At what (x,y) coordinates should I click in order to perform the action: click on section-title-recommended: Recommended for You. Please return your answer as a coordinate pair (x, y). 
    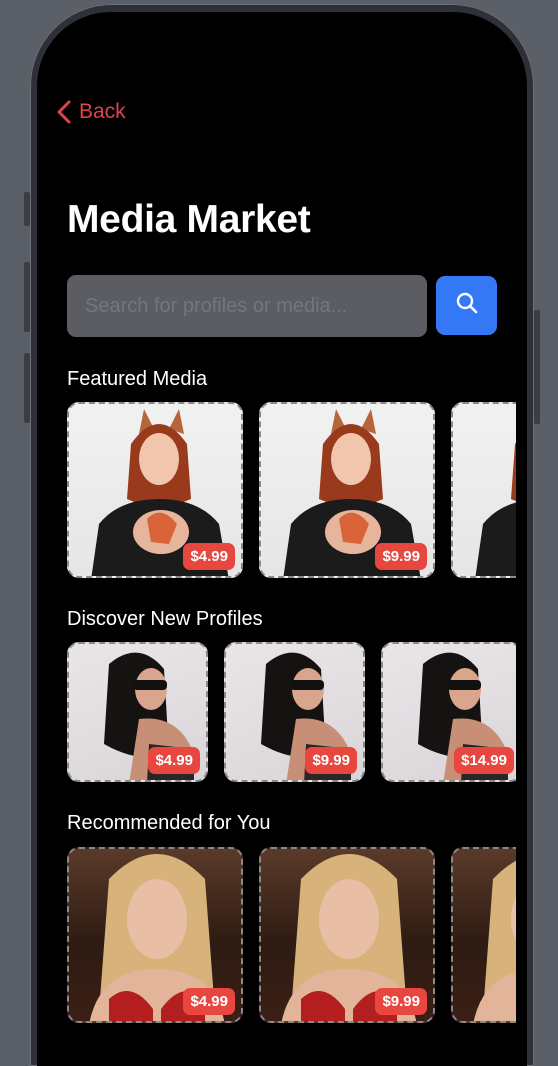
    Looking at the image, I should click on (169, 823).